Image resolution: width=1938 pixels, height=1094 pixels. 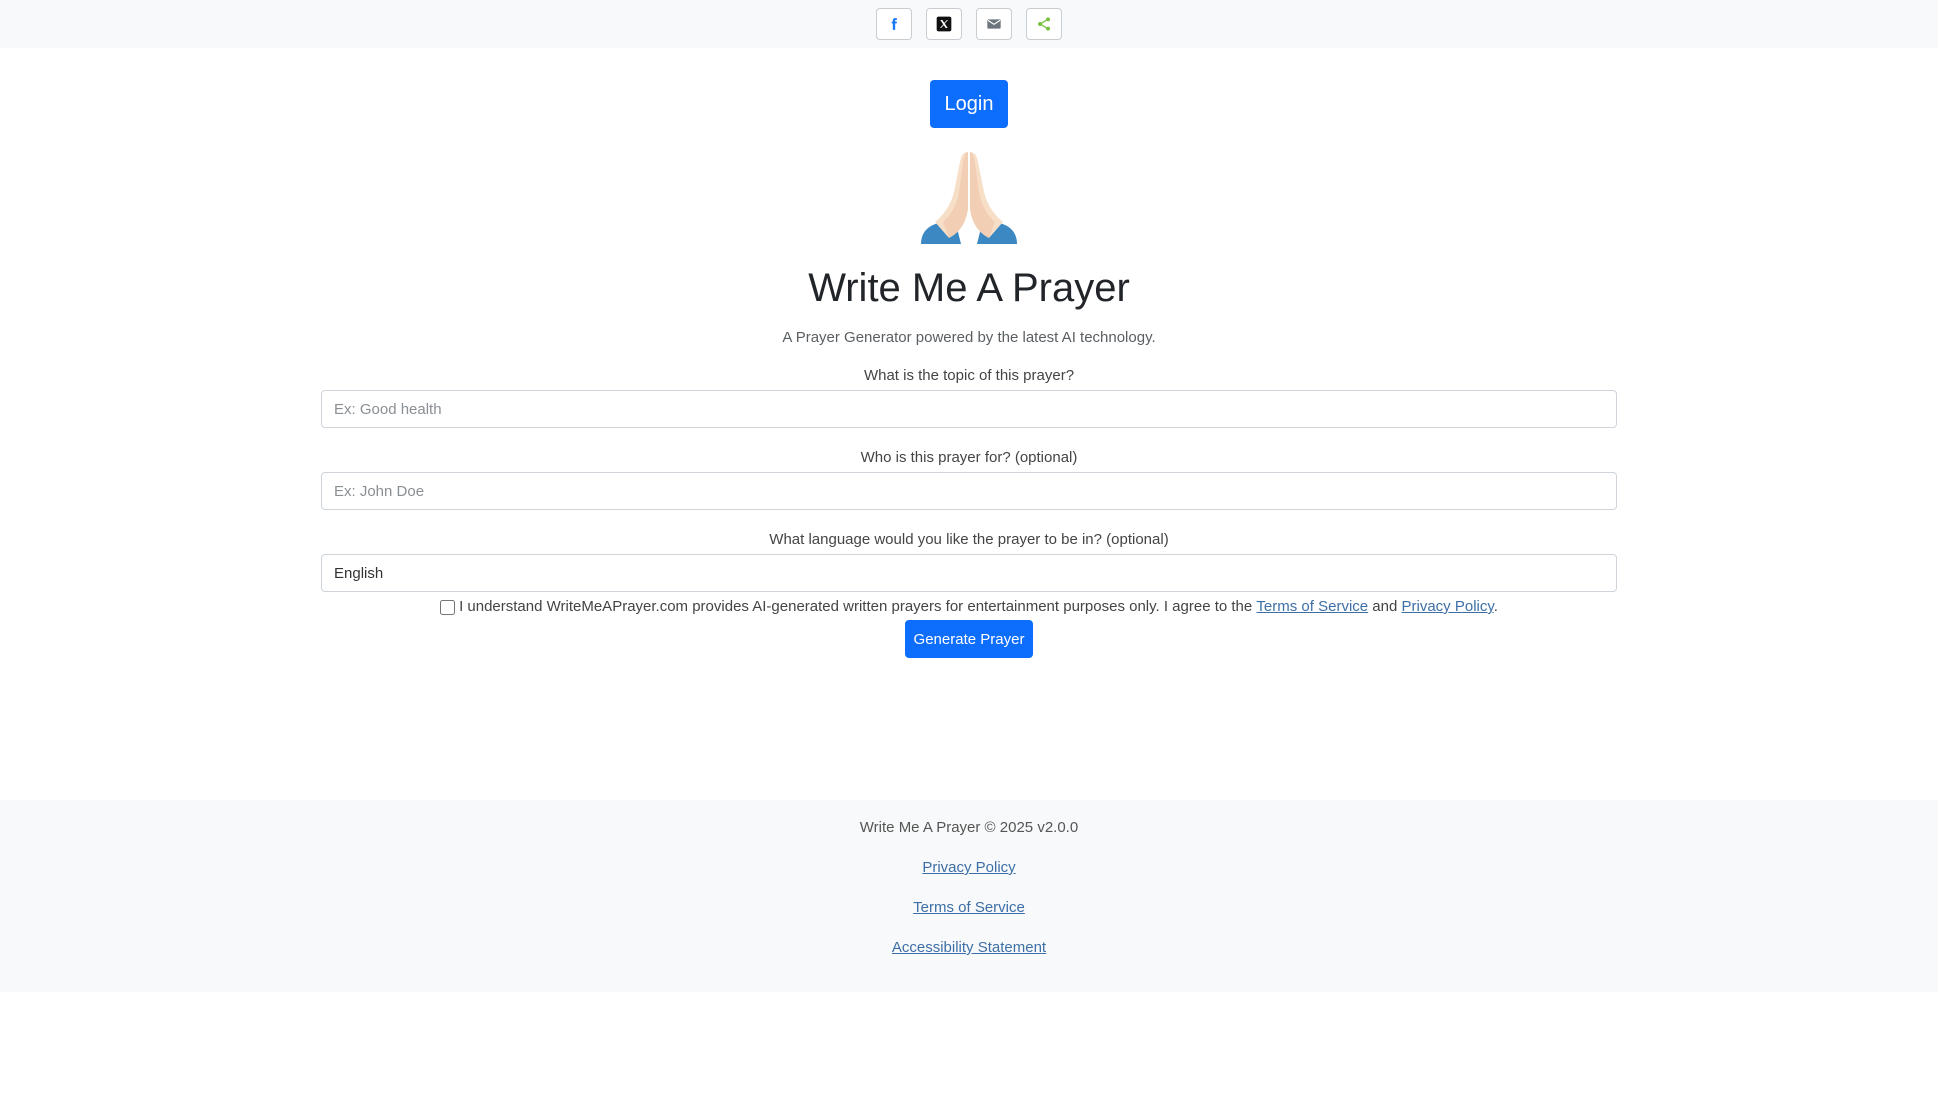 I want to click on language-input, so click(x=969, y=573).